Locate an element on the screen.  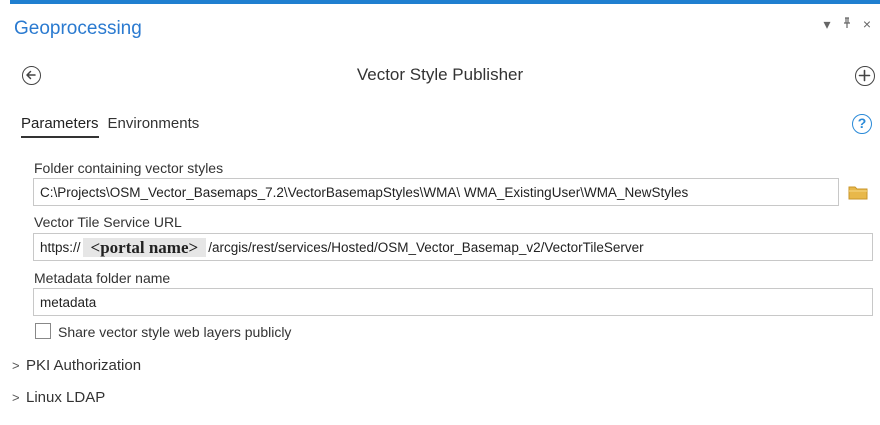
metadata-label: Metadata folder name is located at coordinates (102, 278).